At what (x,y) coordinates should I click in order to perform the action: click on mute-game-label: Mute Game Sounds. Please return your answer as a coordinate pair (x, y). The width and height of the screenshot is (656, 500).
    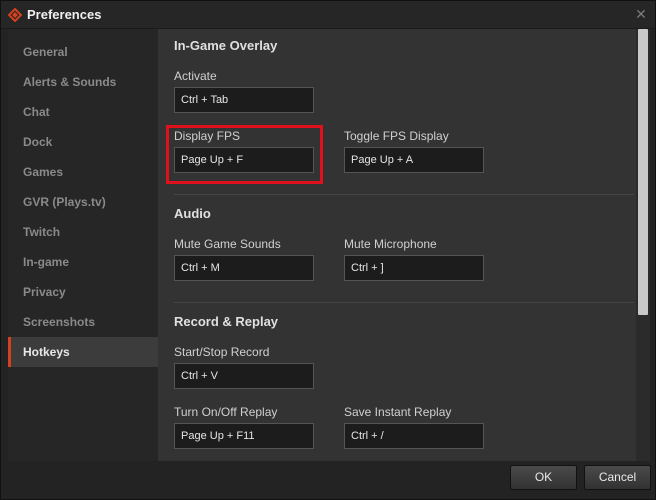
    Looking at the image, I should click on (227, 244).